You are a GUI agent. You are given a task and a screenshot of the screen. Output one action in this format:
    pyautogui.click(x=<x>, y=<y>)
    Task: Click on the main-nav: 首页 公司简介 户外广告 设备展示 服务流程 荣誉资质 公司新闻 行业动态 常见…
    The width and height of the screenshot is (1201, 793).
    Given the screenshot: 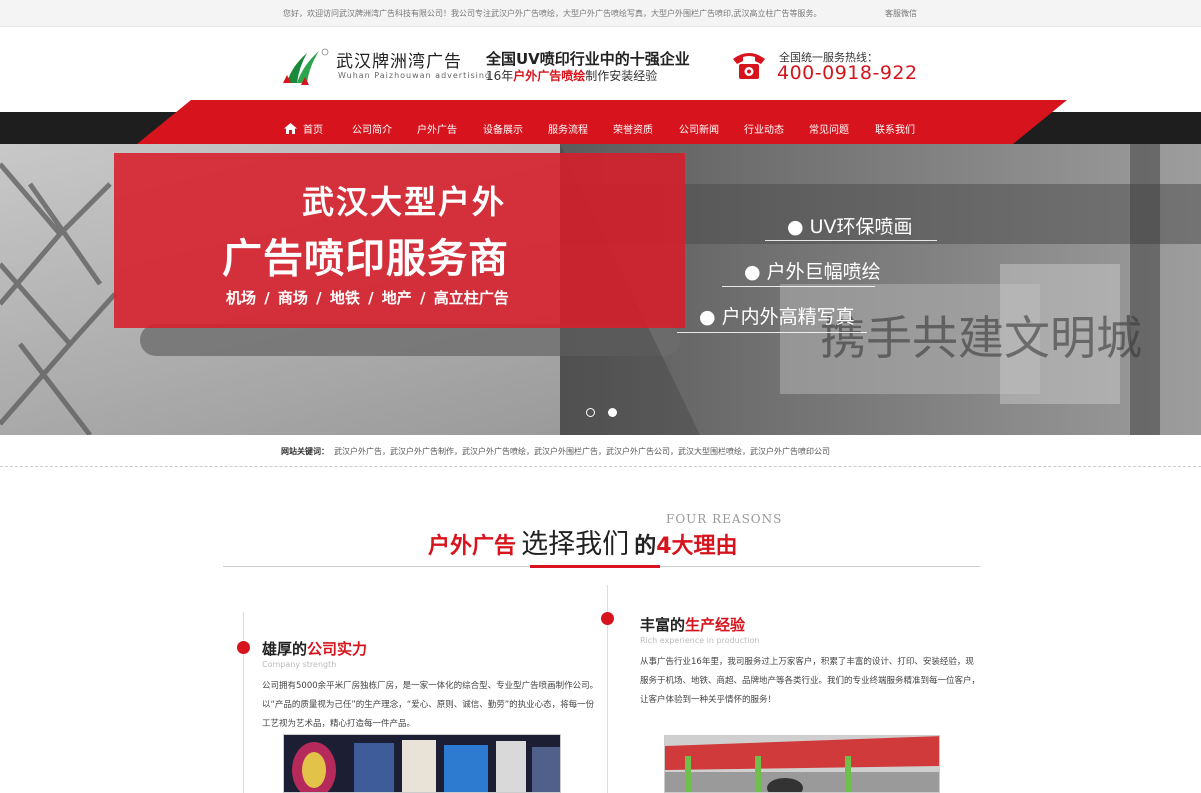 What is the action you would take?
    pyautogui.click(x=604, y=128)
    